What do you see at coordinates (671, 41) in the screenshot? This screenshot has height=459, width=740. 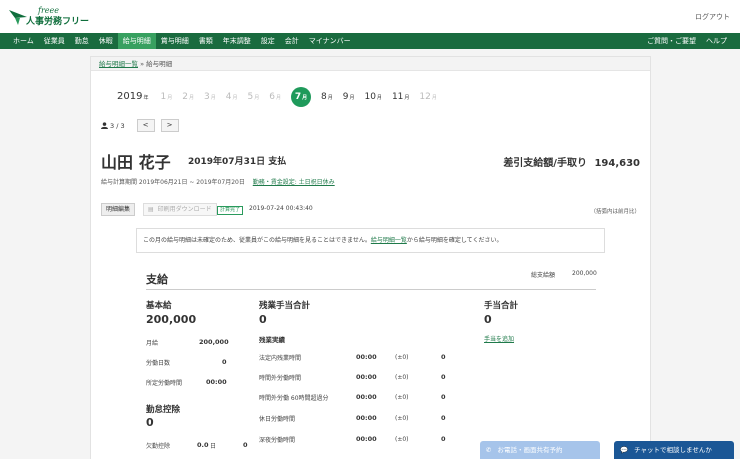 I see `nav-feedback: ご質問・ご要望` at bounding box center [671, 41].